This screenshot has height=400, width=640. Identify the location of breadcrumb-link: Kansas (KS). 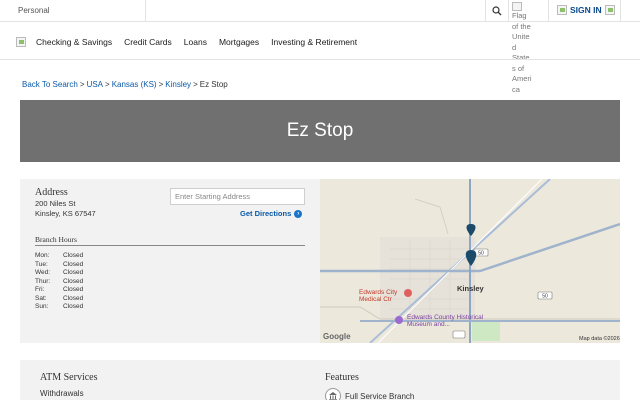
(134, 84).